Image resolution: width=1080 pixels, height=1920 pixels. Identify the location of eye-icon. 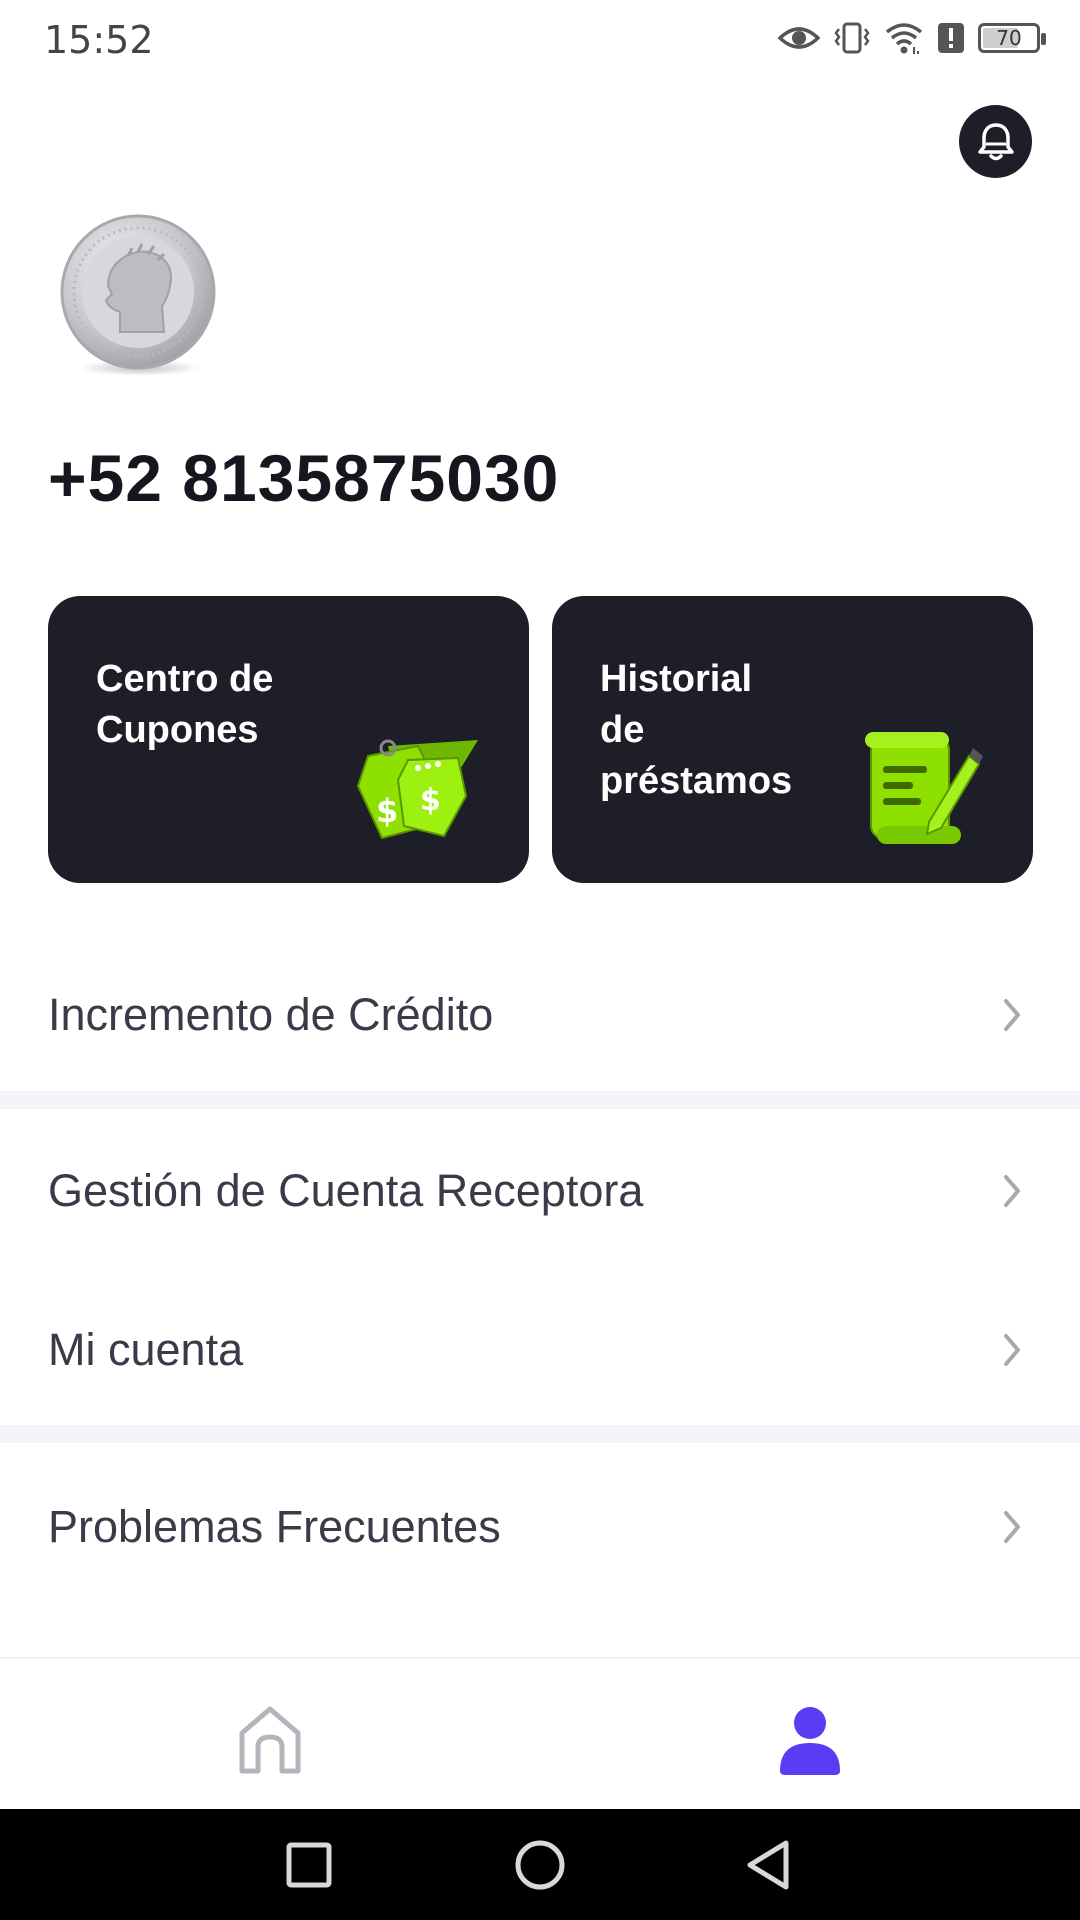
(799, 38).